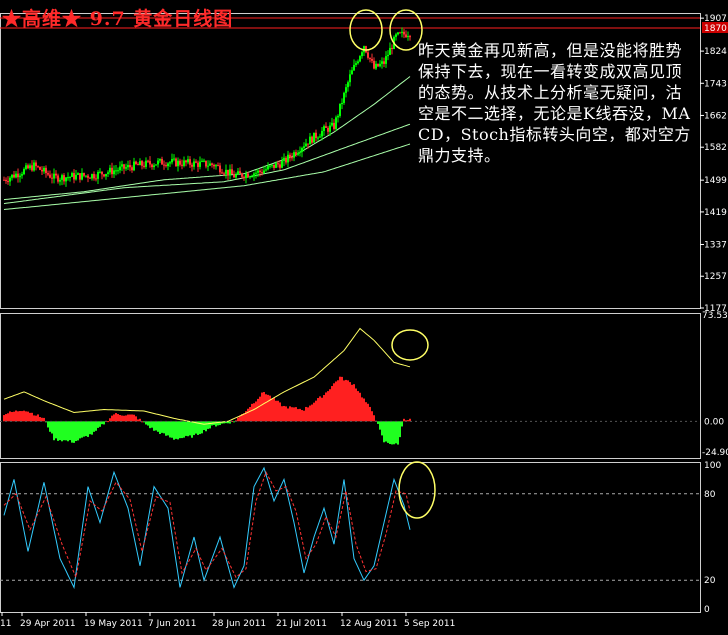 The image size is (728, 635). What do you see at coordinates (301, 624) in the screenshot?
I see `date-tick-label: 21 Jul 2011` at bounding box center [301, 624].